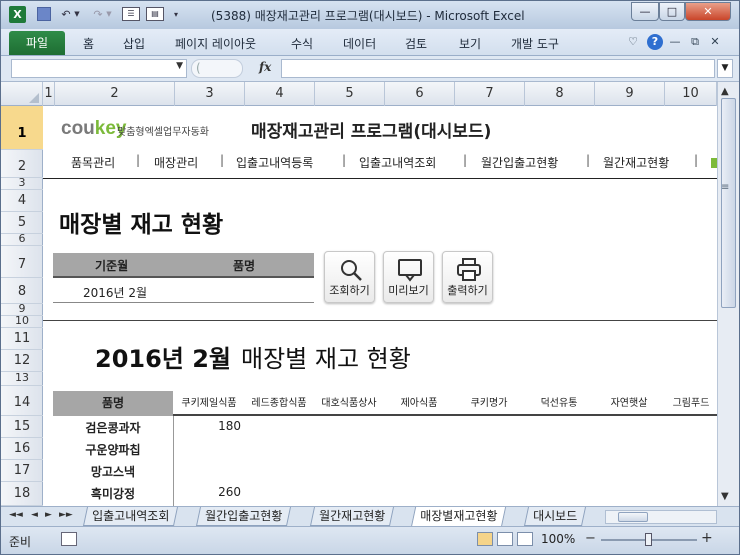 The width and height of the screenshot is (740, 555). I want to click on column-header: 10, so click(691, 94).